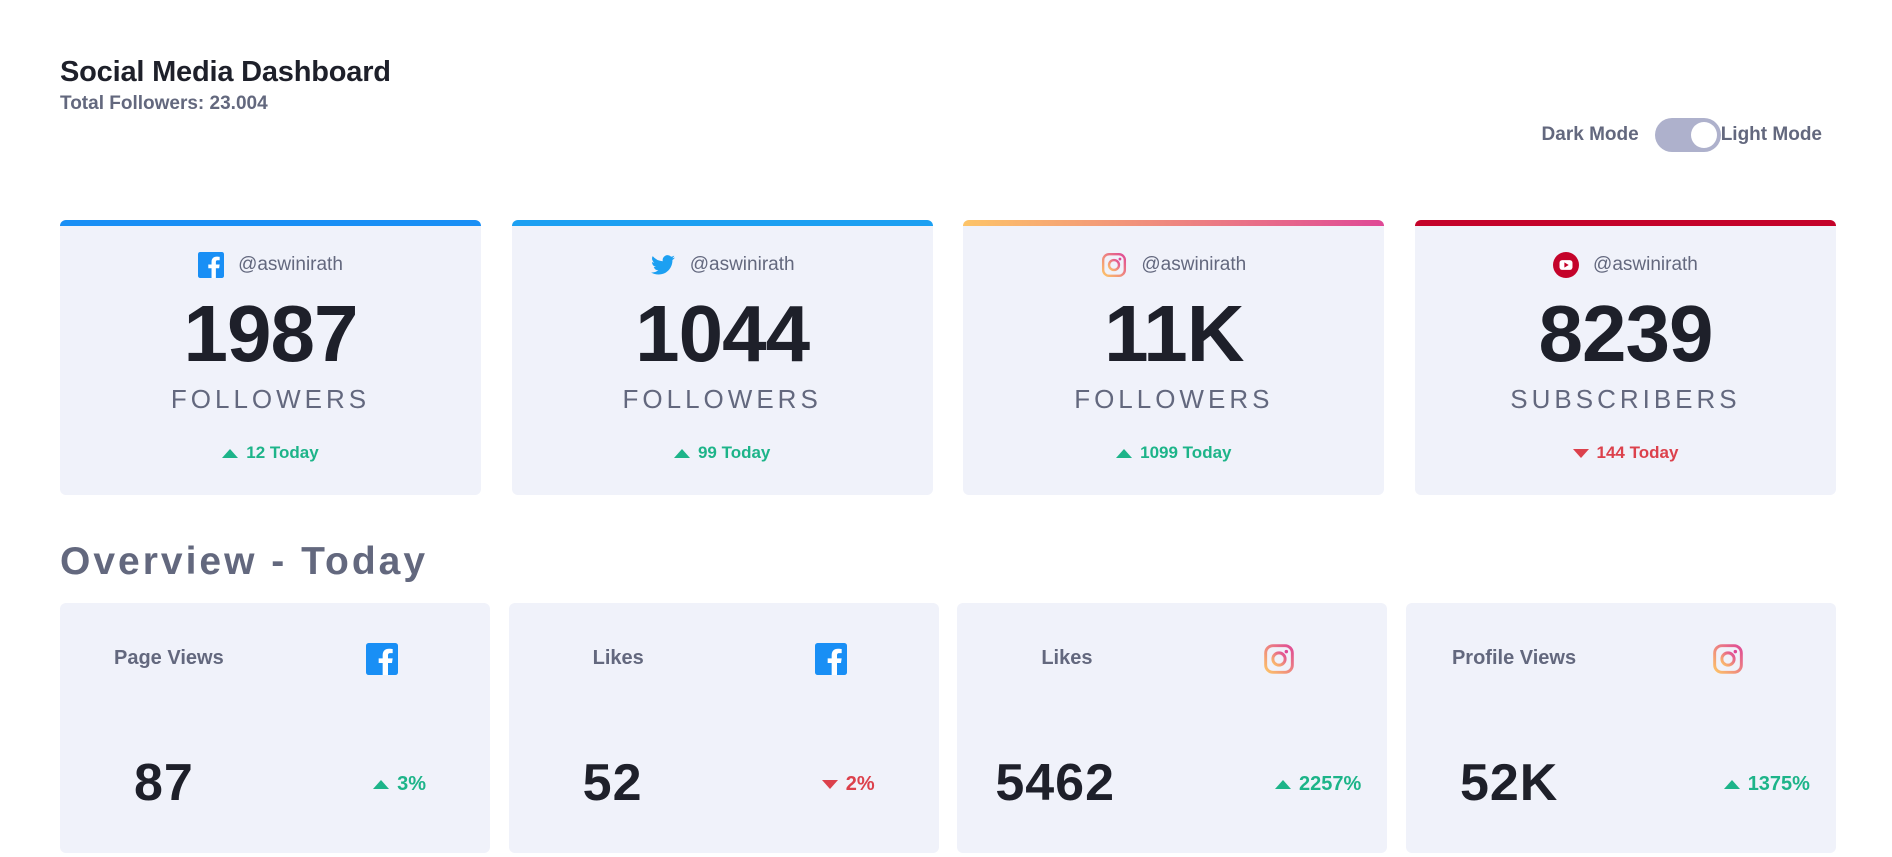 Image resolution: width=1892 pixels, height=857 pixels. I want to click on light-mode-label: Light Mode, so click(1771, 134).